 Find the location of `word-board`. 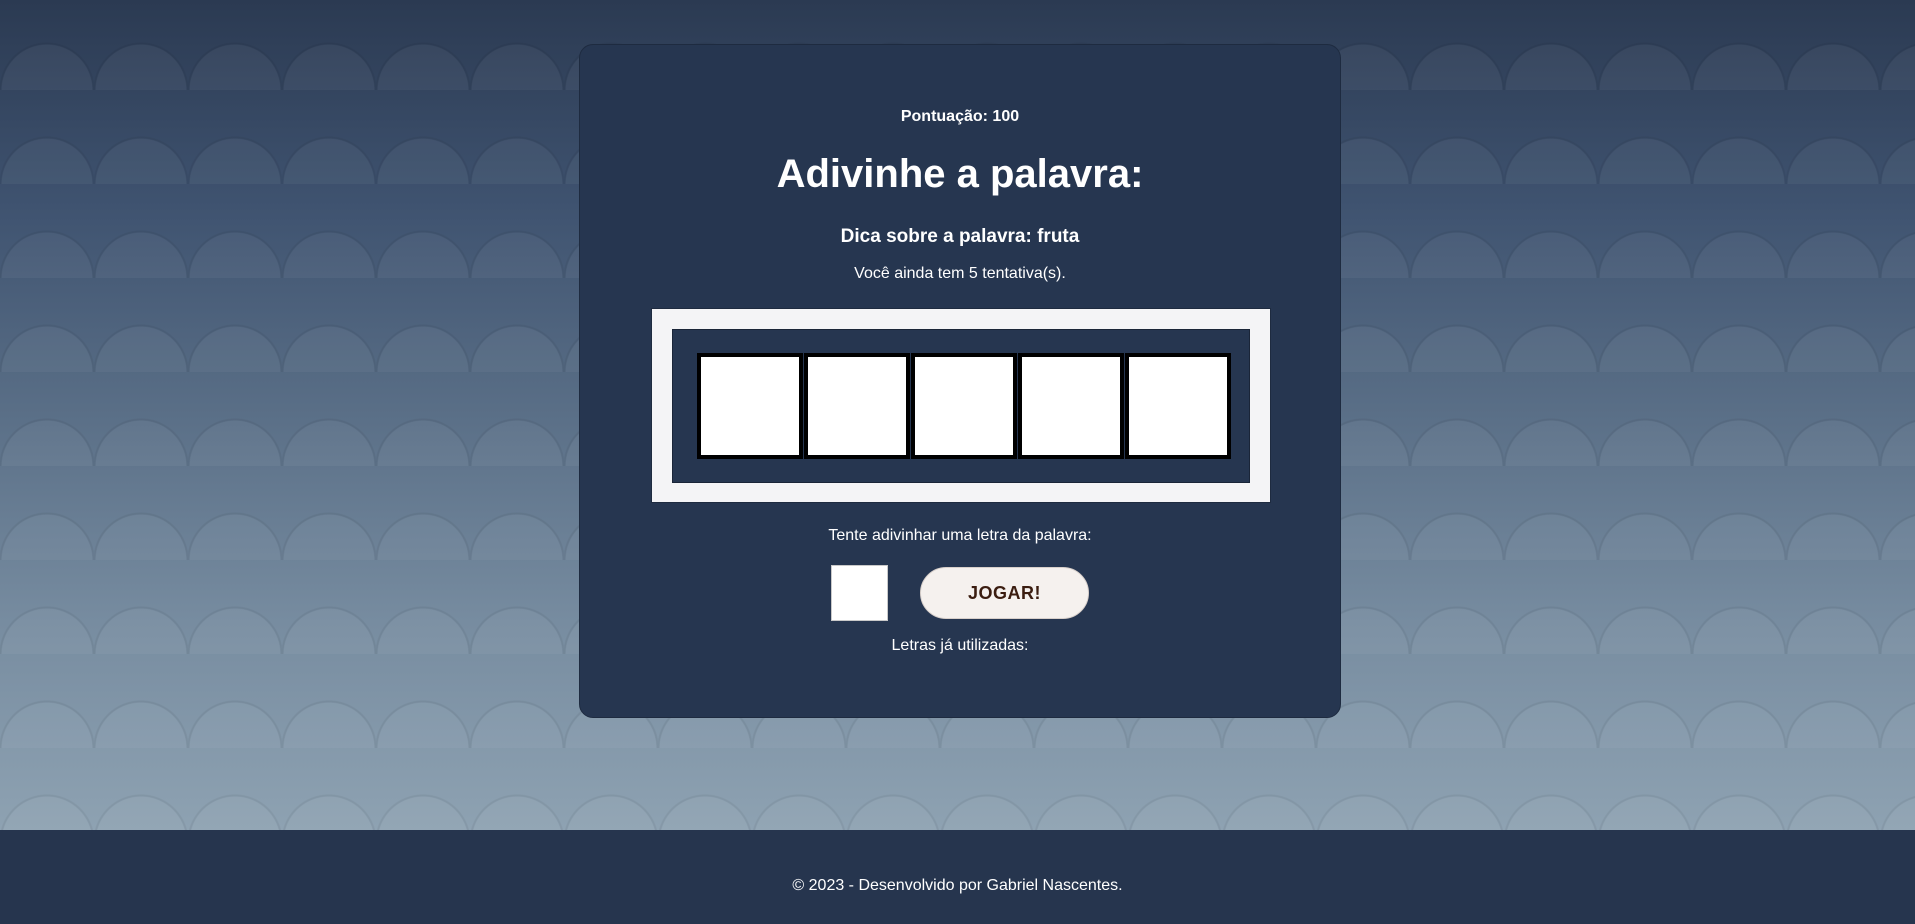

word-board is located at coordinates (961, 405).